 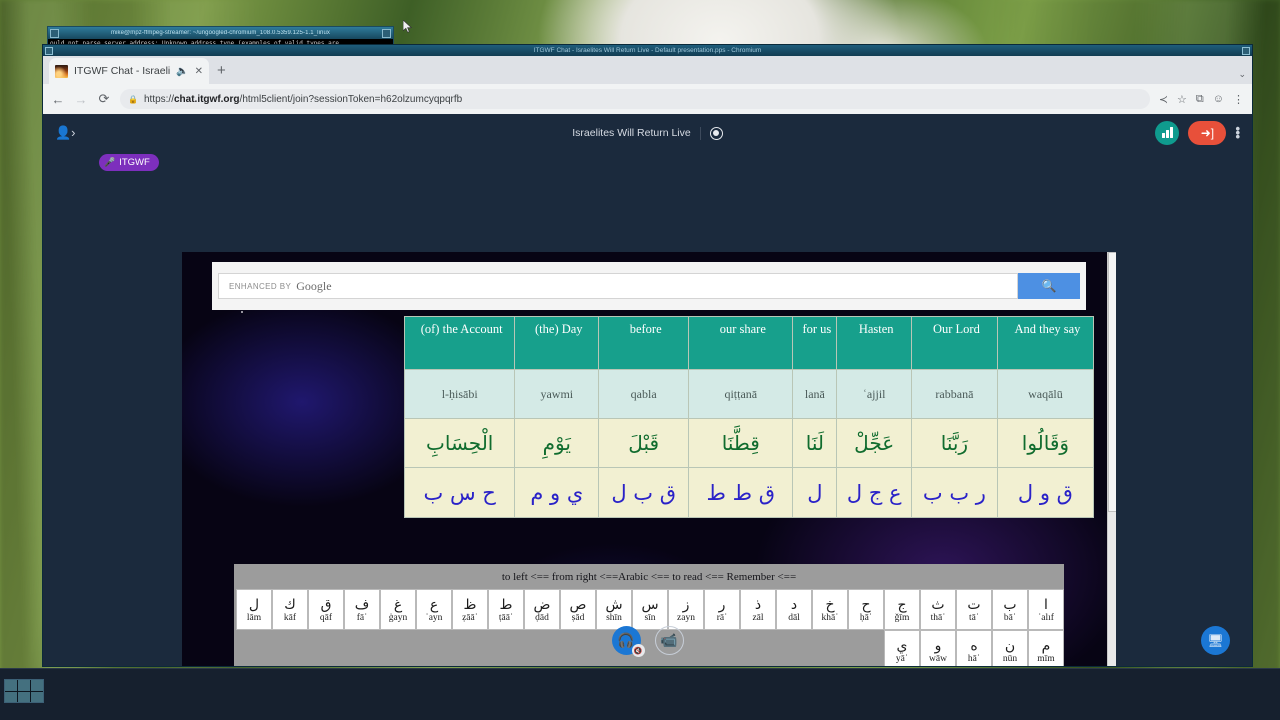 What do you see at coordinates (199, 71) in the screenshot?
I see `close-icon: ✕` at bounding box center [199, 71].